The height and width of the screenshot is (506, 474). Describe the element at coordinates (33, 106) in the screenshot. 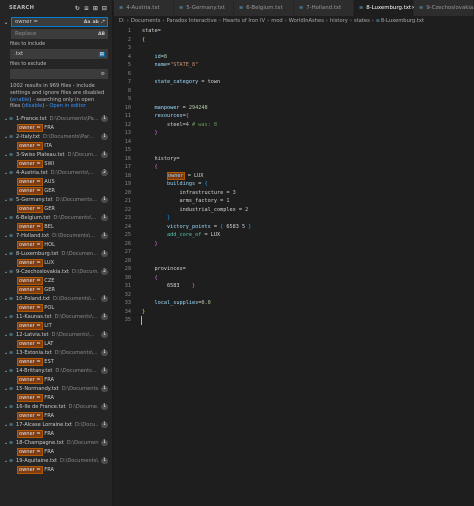

I see `disable-link: disable` at that location.